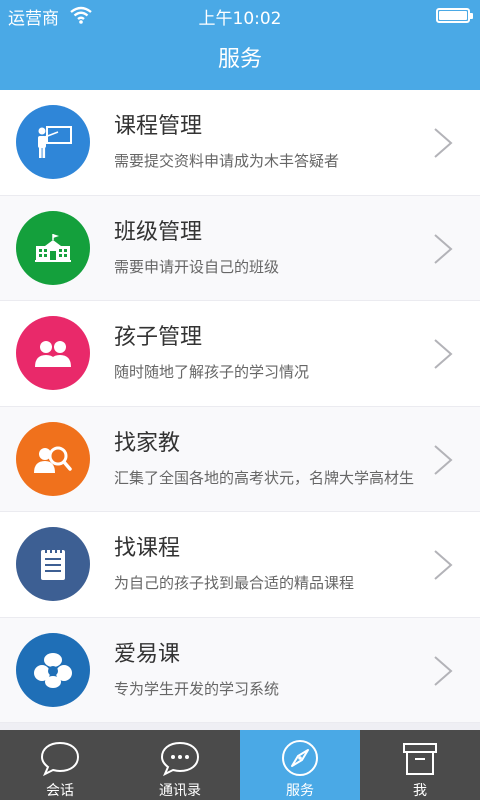 The image size is (480, 800). I want to click on school-building-icon, so click(53, 247).